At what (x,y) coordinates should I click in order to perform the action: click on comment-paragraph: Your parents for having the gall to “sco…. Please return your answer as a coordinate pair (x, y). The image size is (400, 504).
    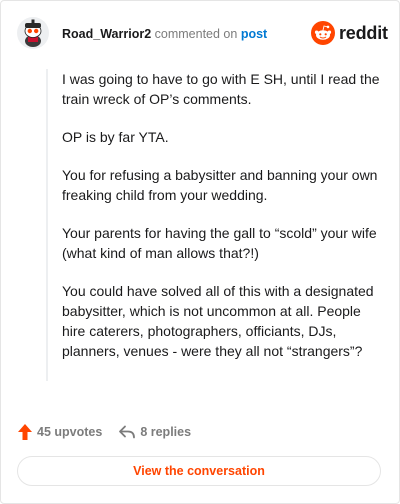
    Looking at the image, I should click on (219, 243).